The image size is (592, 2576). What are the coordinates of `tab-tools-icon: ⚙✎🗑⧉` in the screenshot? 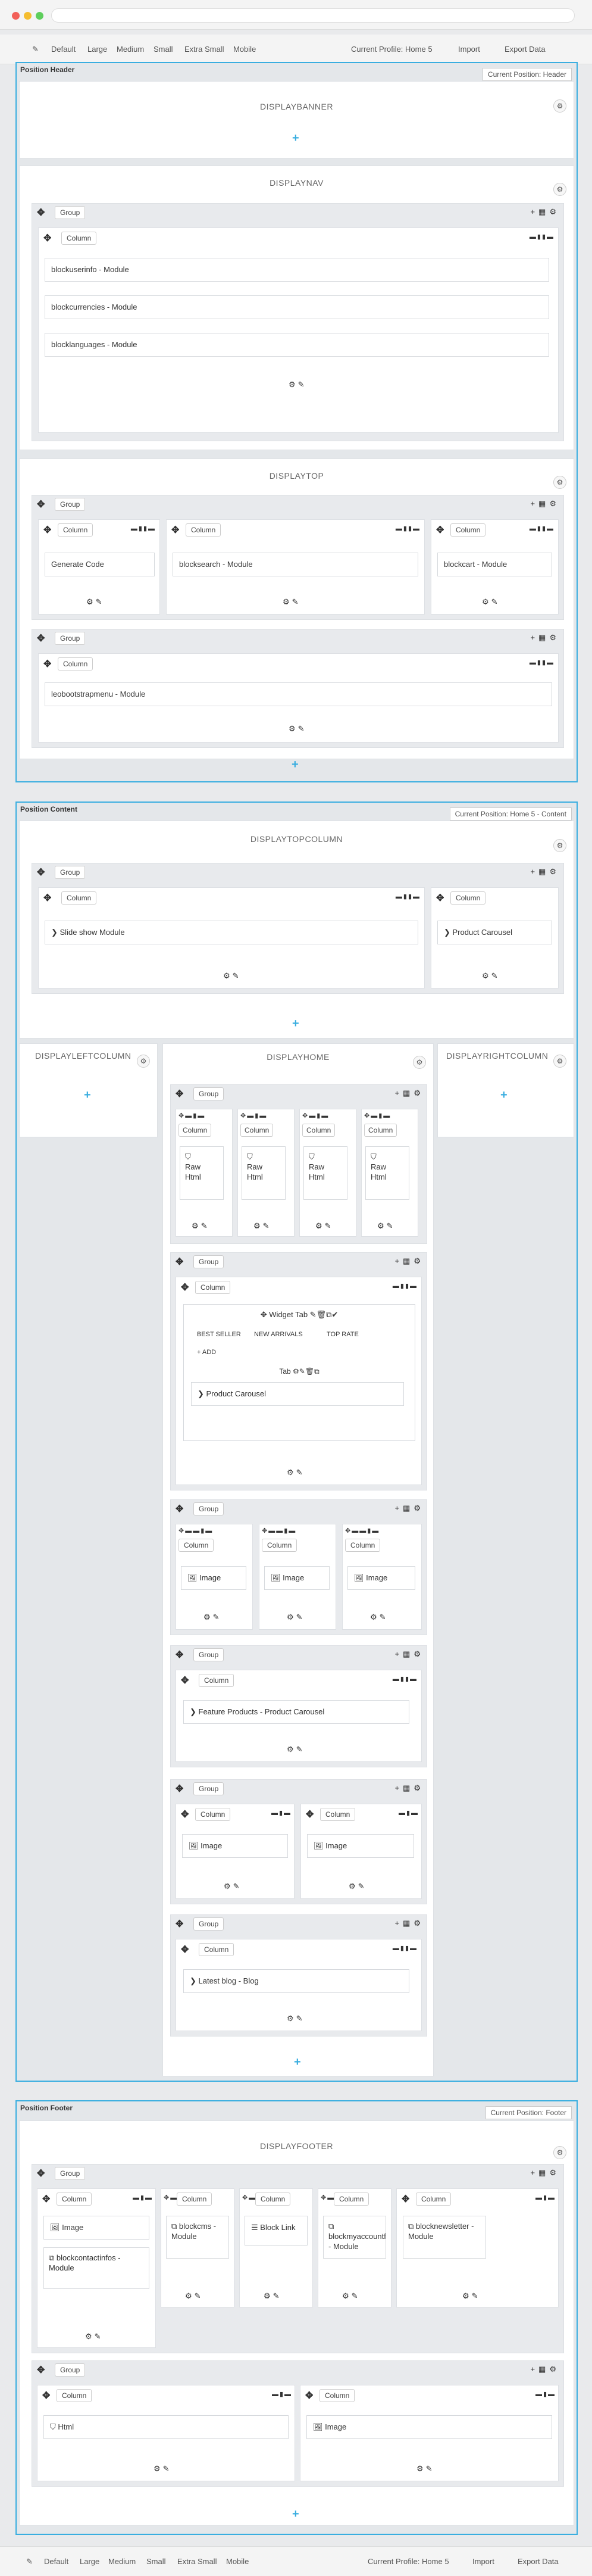 It's located at (305, 1372).